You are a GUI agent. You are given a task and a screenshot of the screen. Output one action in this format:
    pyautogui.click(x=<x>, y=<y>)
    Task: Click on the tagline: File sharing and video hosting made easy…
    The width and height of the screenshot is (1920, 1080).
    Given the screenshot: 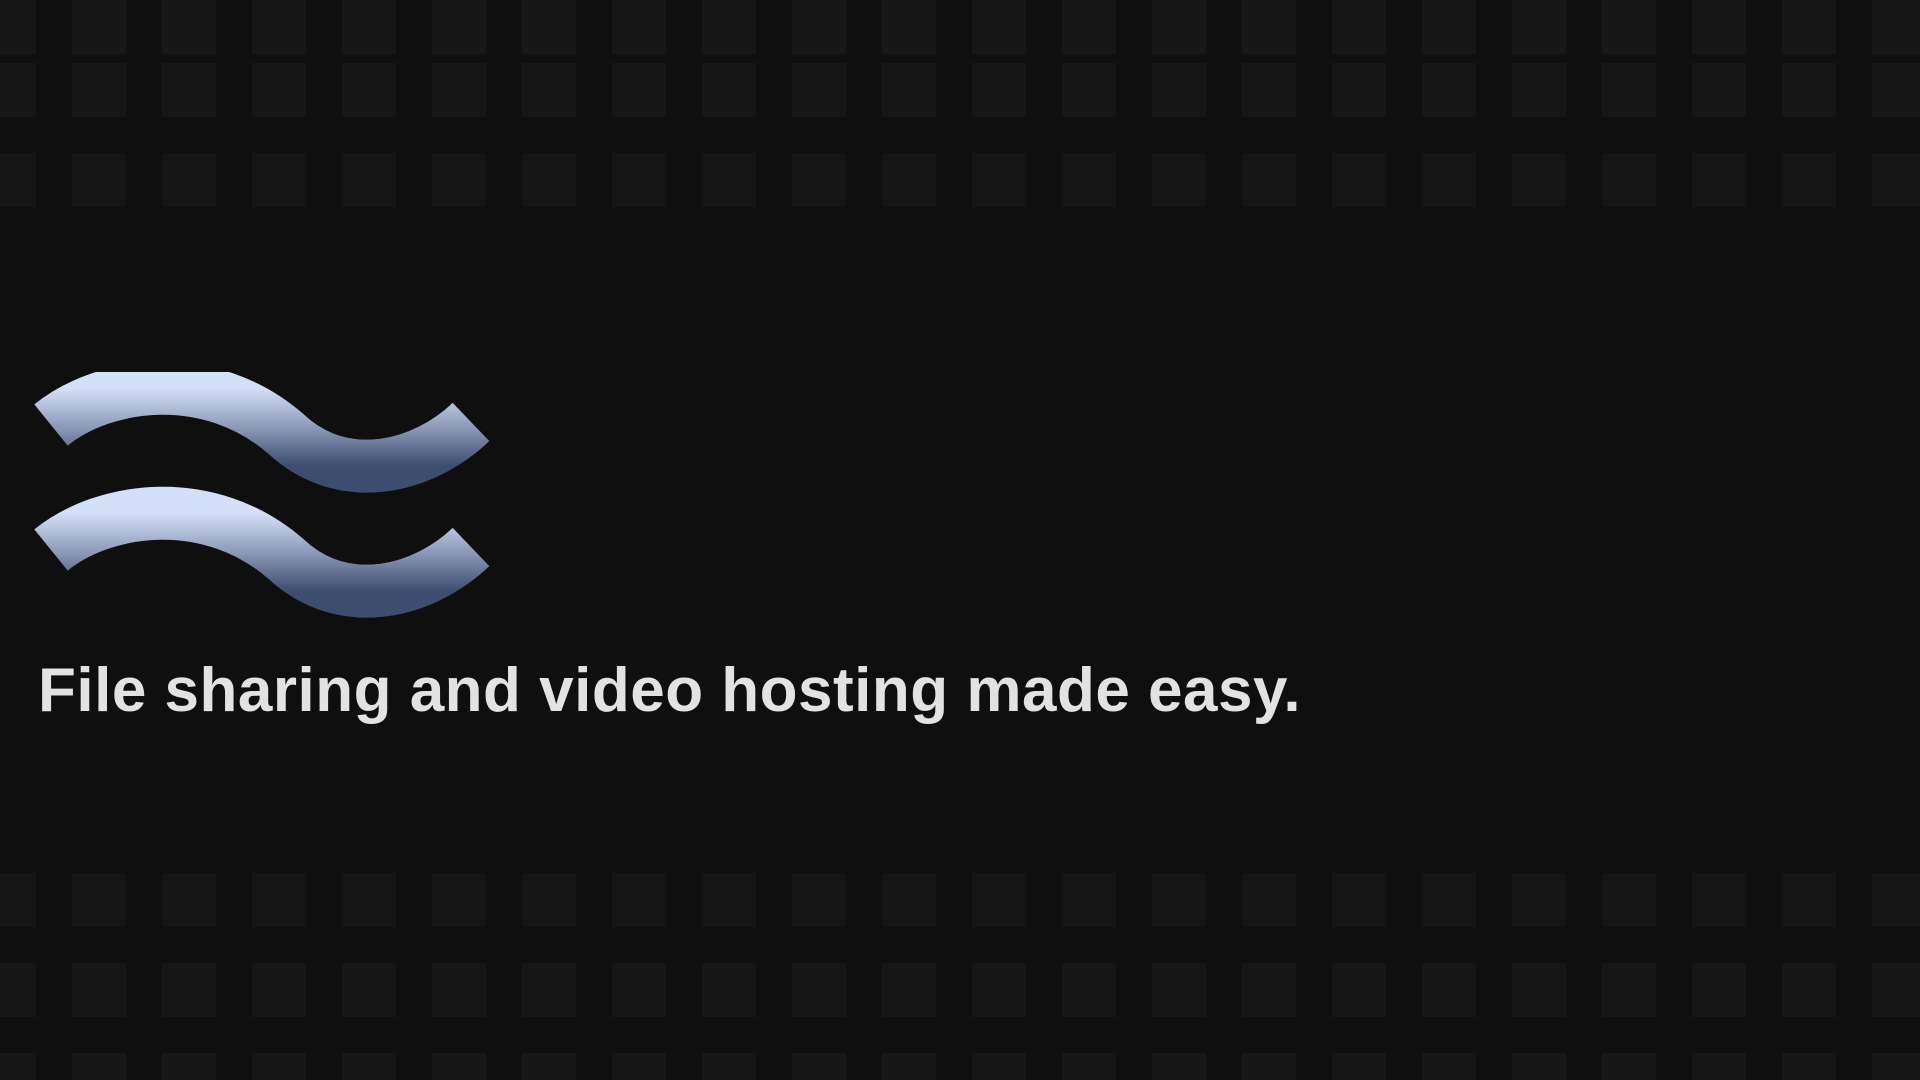 What is the action you would take?
    pyautogui.click(x=670, y=690)
    